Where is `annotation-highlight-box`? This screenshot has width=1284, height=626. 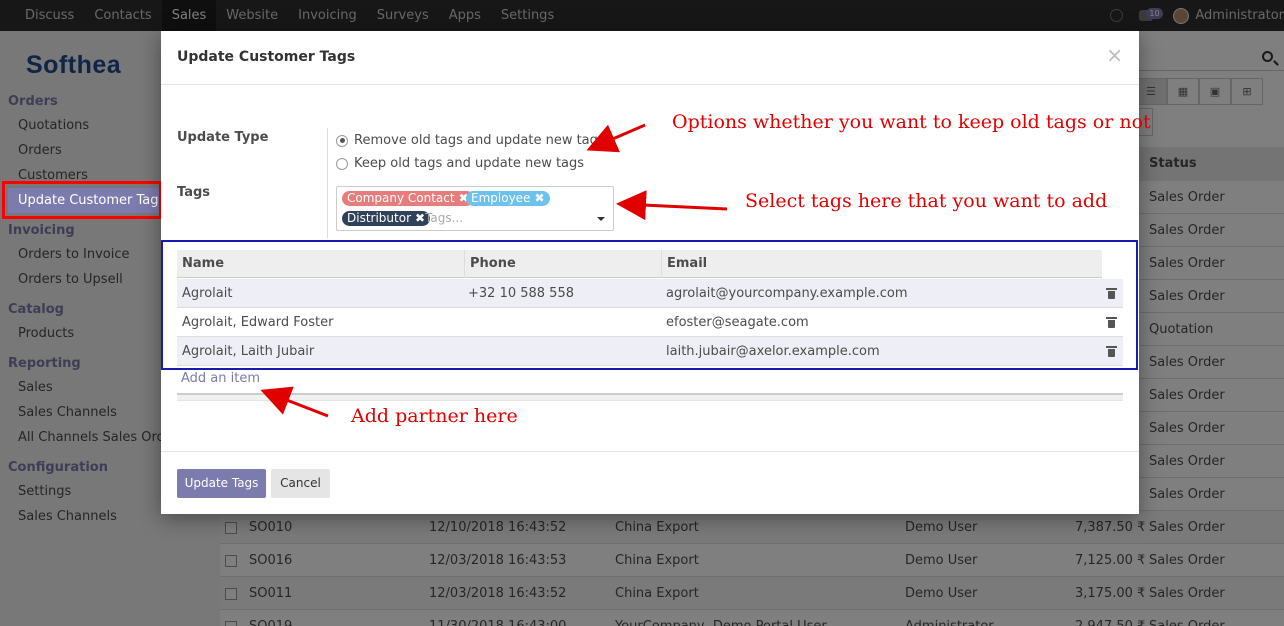
annotation-highlight-box is located at coordinates (82, 200).